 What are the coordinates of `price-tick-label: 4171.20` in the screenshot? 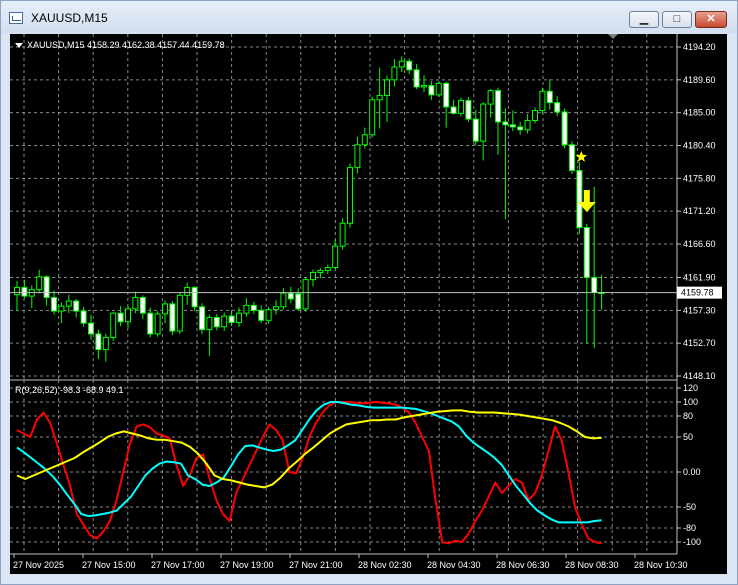 It's located at (699, 211).